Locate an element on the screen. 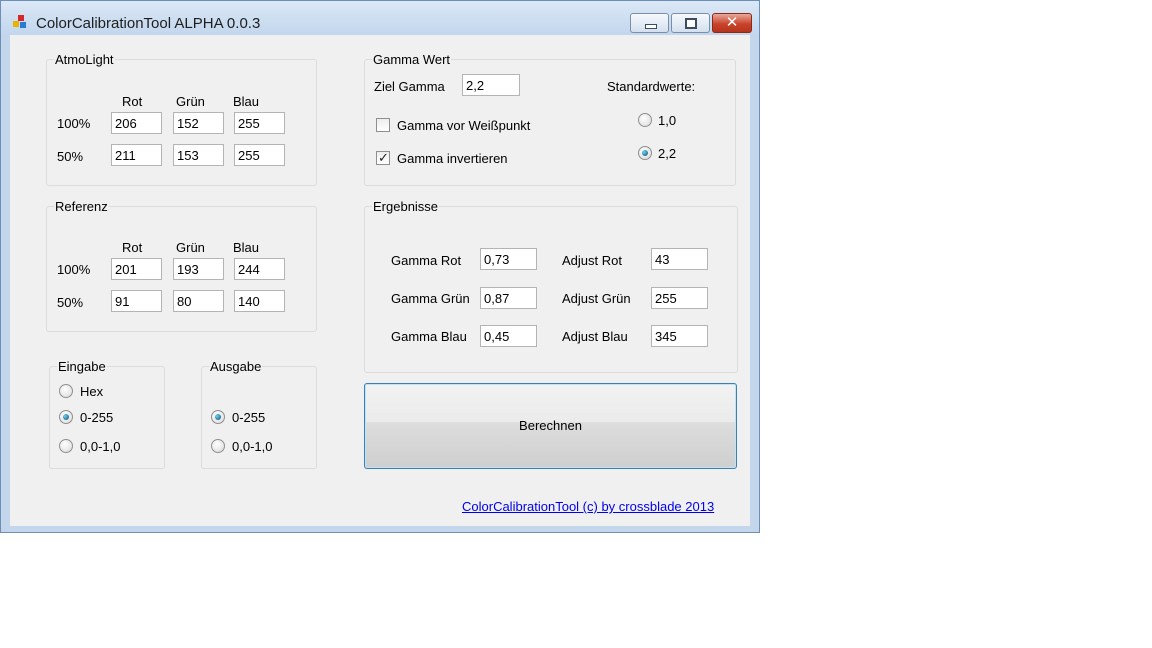 The height and width of the screenshot is (648, 1152). ausgabe-0-255-label: 0-255 is located at coordinates (248, 417).